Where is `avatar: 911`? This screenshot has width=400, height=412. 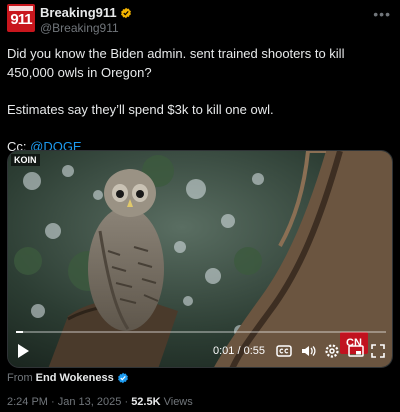
avatar: 911 is located at coordinates (21, 18).